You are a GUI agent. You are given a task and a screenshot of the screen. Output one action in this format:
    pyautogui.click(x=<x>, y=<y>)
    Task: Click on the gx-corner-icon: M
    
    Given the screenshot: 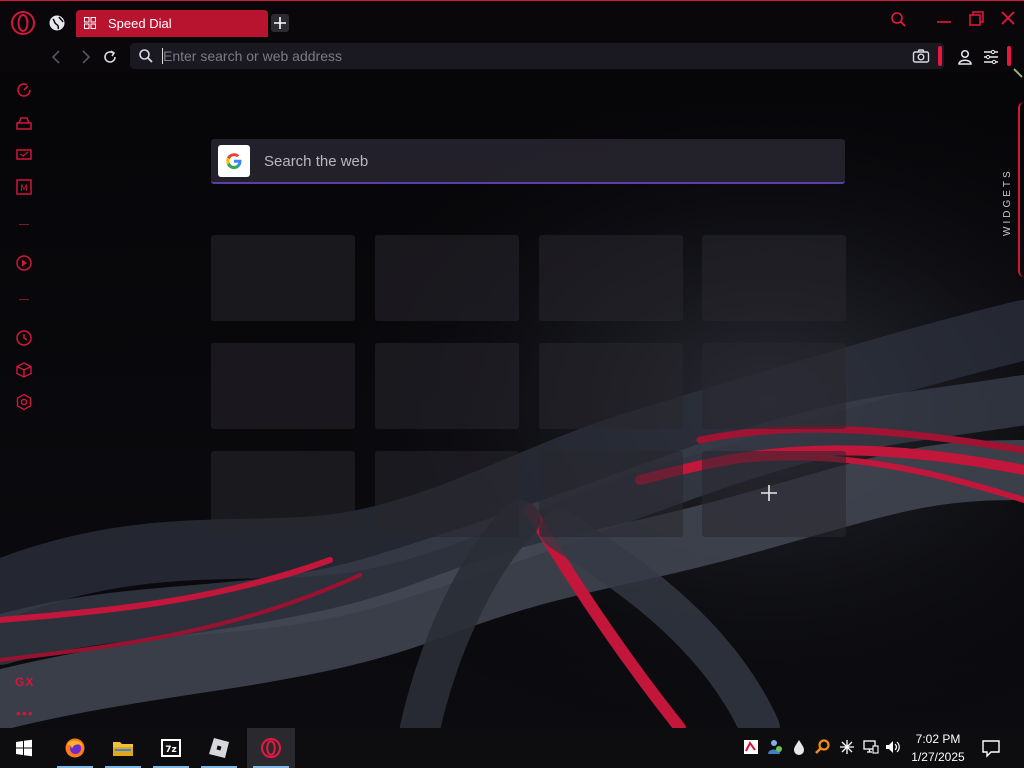 What is the action you would take?
    pyautogui.click(x=24, y=187)
    